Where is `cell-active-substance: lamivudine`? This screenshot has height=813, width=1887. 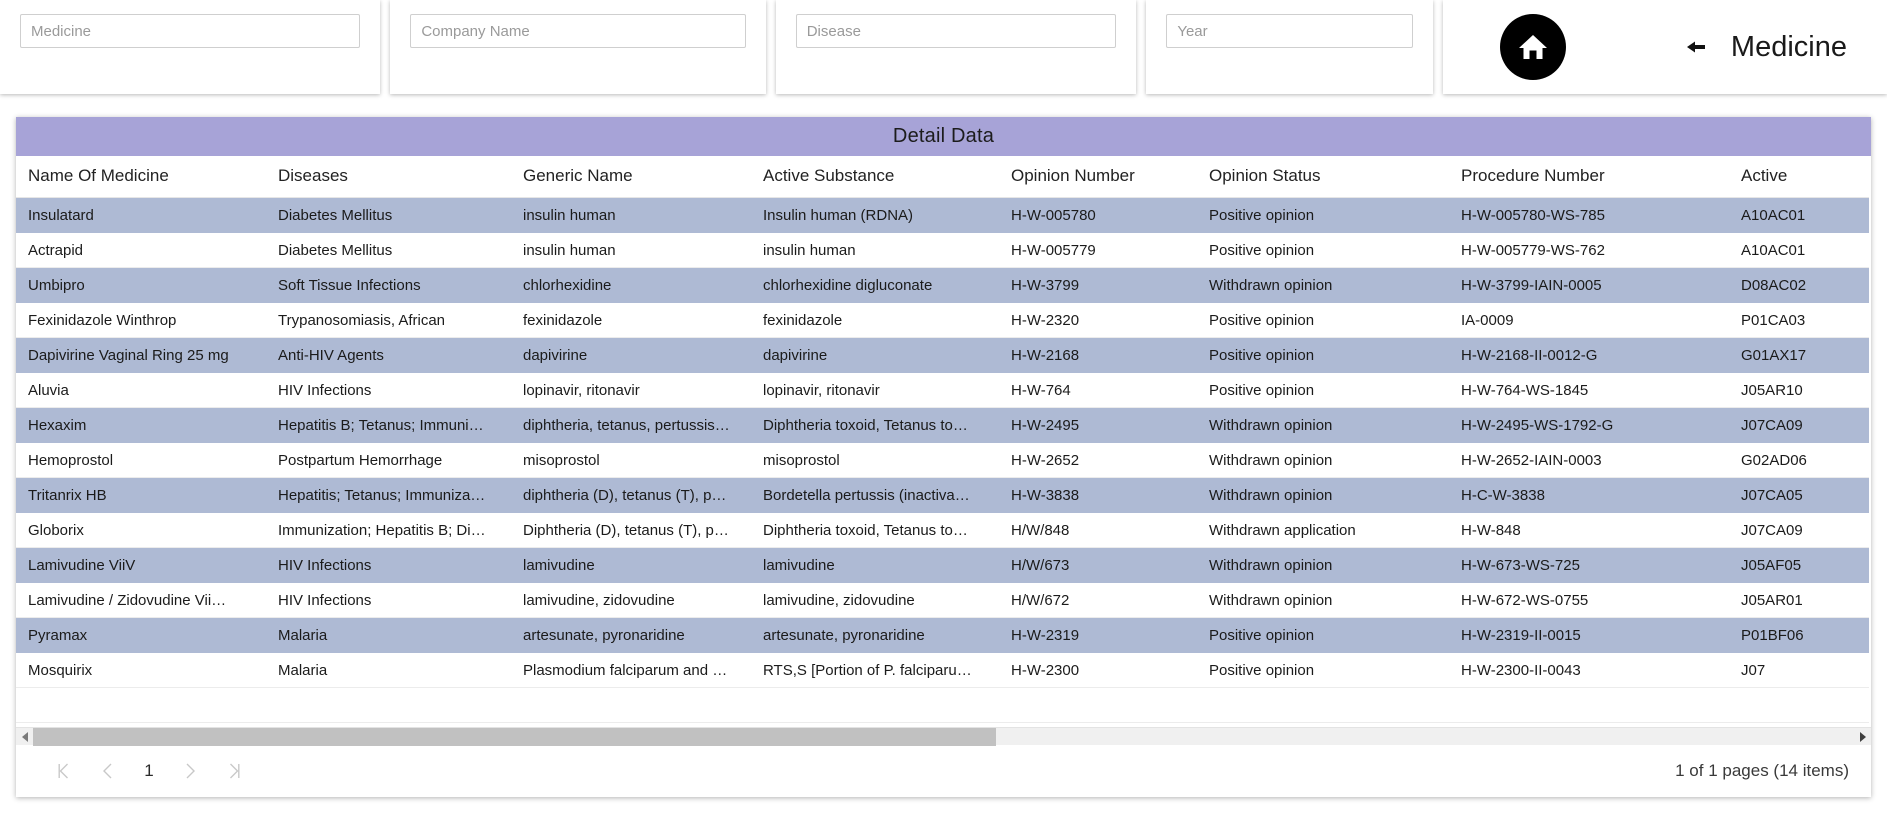
cell-active-substance: lamivudine is located at coordinates (875, 565).